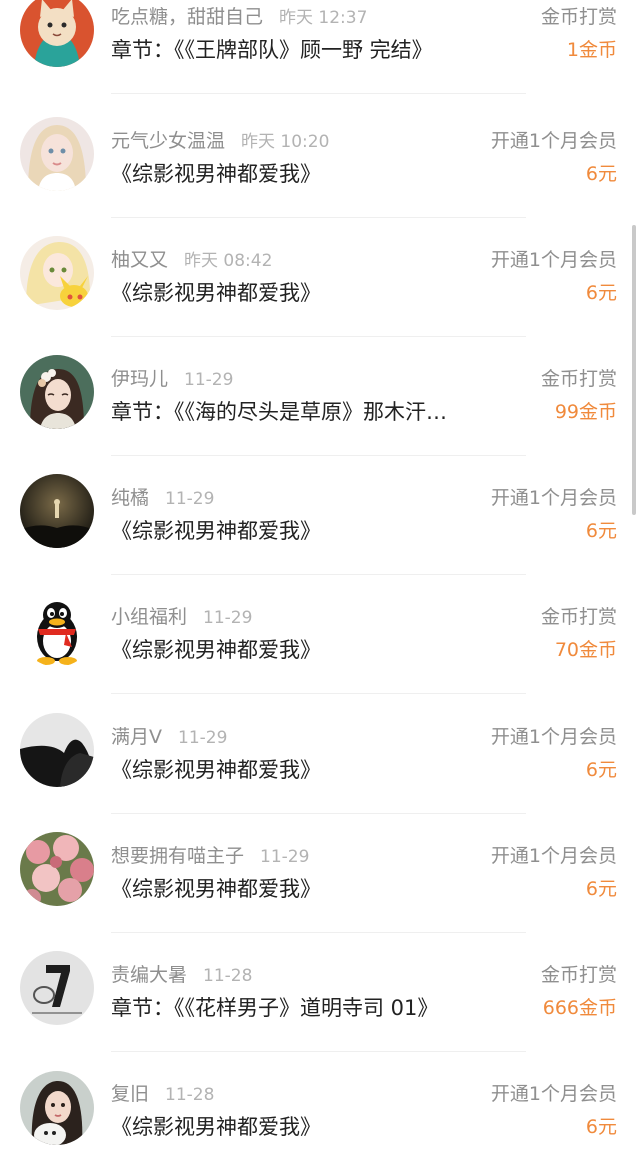 The image size is (640, 1167). Describe the element at coordinates (149, 617) in the screenshot. I see `user-name: 小组福利` at that location.